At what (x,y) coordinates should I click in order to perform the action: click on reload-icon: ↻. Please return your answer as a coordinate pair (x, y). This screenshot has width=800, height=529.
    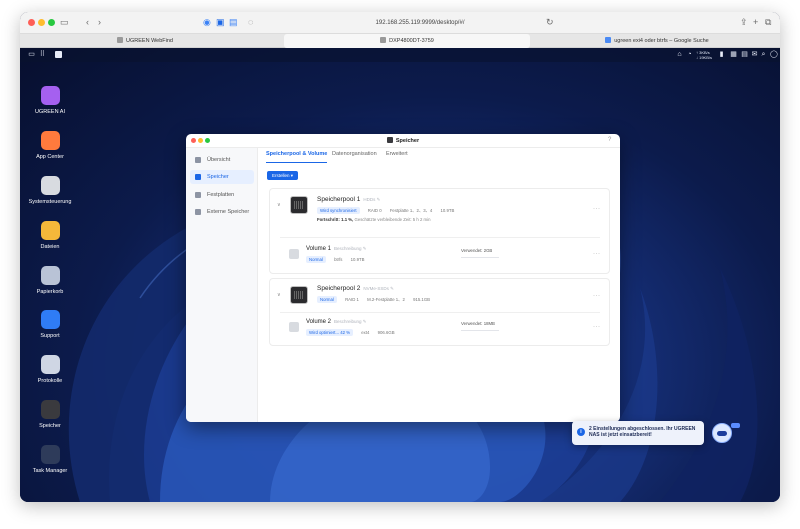
    Looking at the image, I should click on (550, 22).